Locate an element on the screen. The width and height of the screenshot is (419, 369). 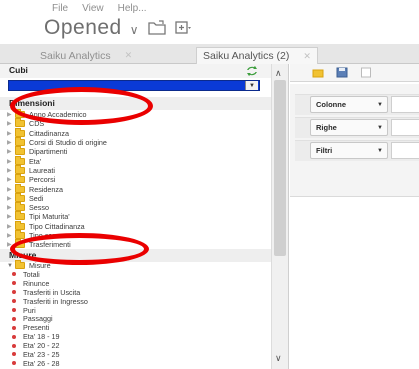
dimension-item: ▶ Cittadinanza is located at coordinates (135, 132).